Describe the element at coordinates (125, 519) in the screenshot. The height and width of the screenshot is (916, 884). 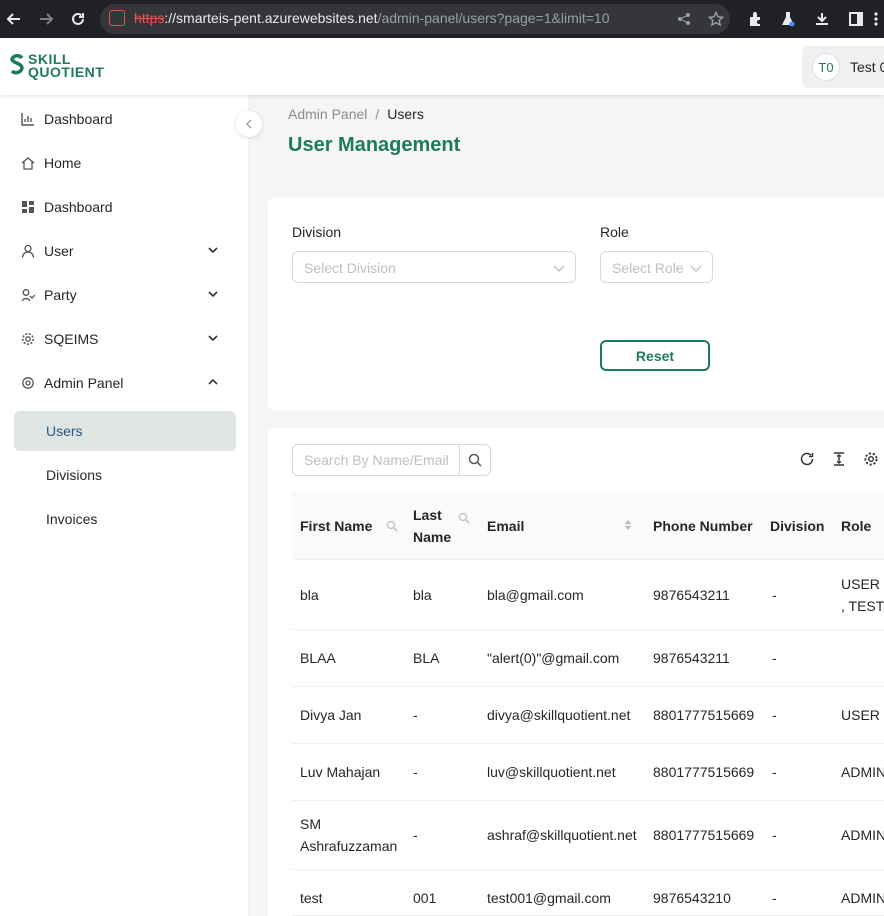
I see `sidebar-subitem-invoices: Invoices` at that location.